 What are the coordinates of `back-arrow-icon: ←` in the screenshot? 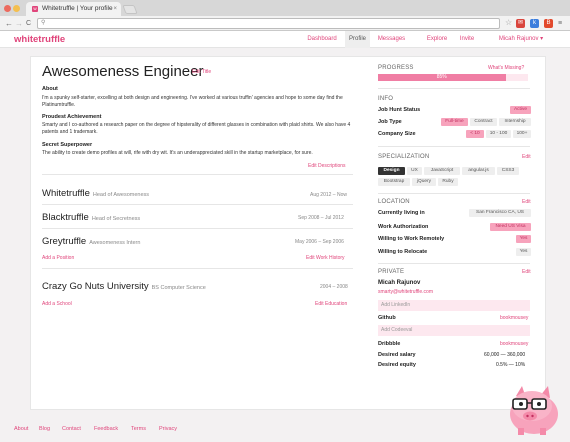 It's located at (9, 23).